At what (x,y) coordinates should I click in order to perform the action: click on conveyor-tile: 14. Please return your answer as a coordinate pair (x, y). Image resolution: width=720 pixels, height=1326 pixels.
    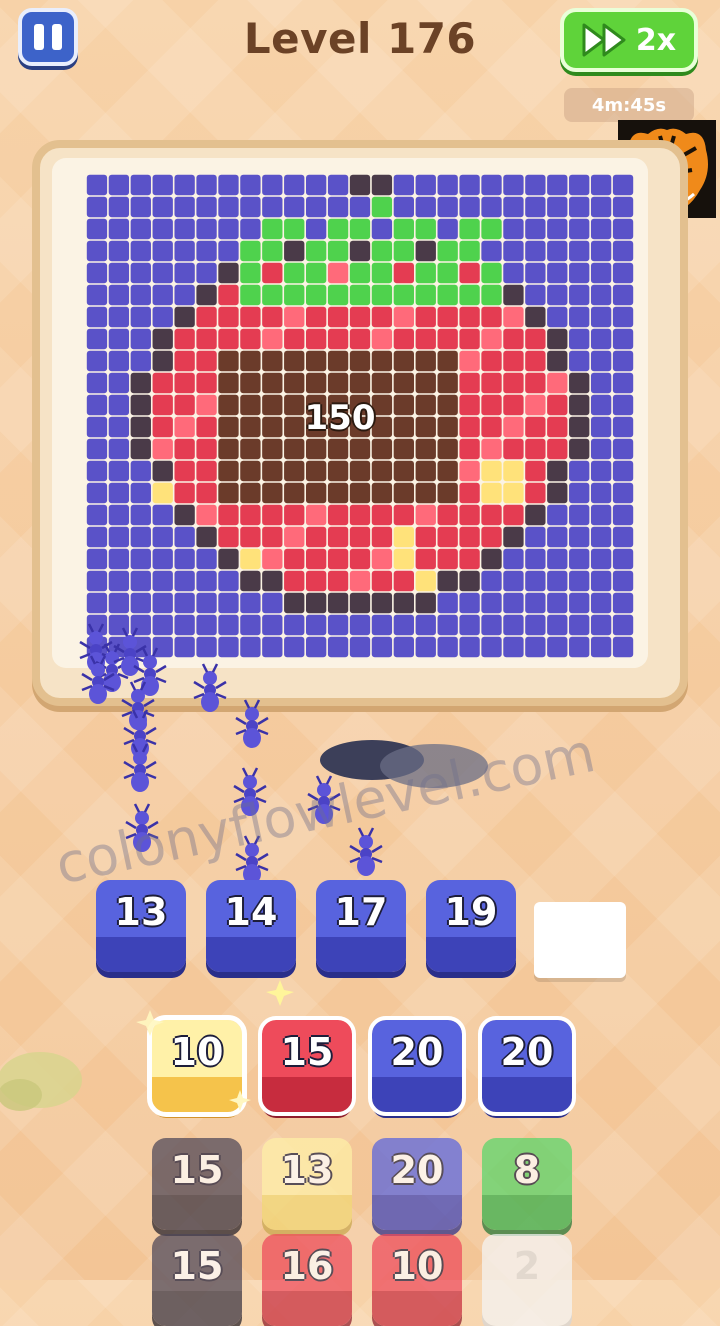
    Looking at the image, I should click on (251, 926).